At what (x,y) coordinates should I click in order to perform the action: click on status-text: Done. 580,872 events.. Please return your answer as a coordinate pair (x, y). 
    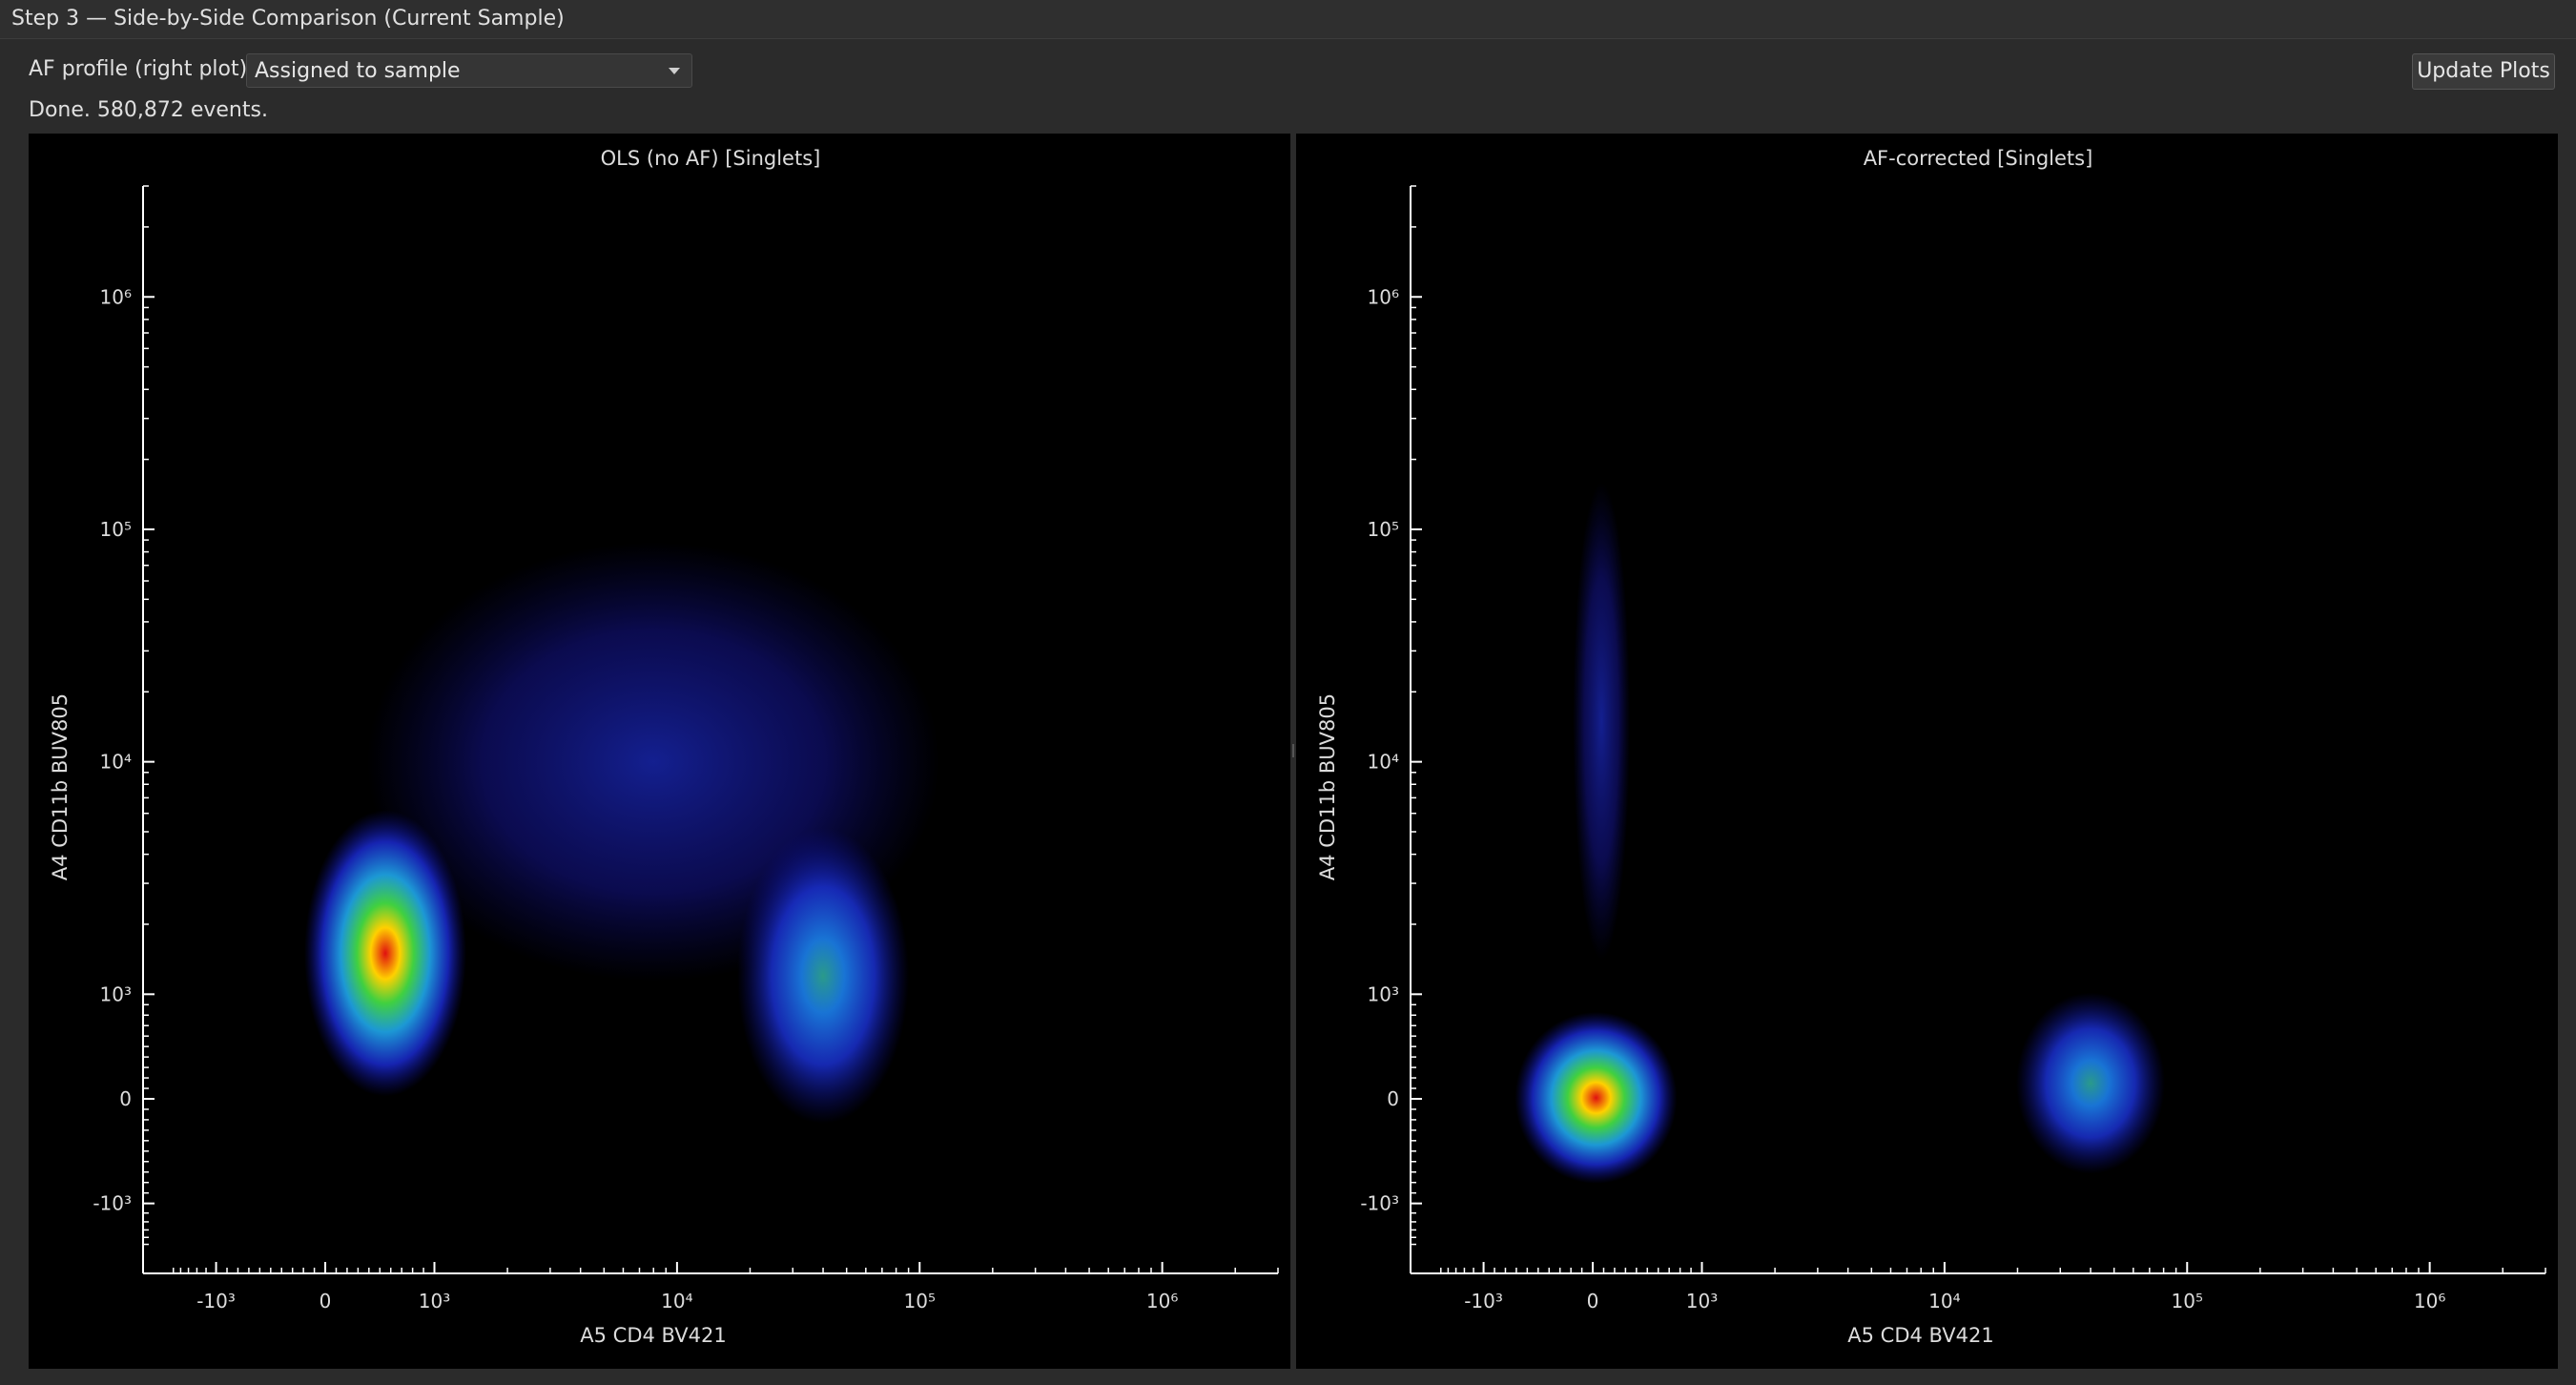
    Looking at the image, I should click on (148, 110).